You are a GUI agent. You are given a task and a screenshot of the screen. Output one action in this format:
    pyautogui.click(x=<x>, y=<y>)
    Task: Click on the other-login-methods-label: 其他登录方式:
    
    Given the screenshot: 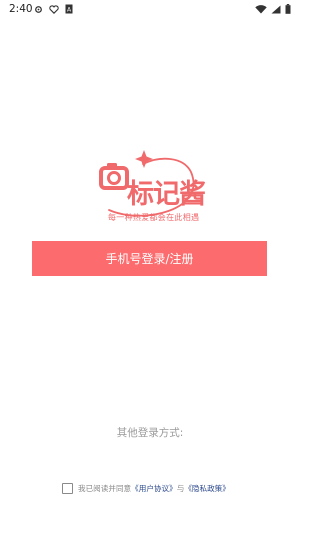 What is the action you would take?
    pyautogui.click(x=150, y=433)
    